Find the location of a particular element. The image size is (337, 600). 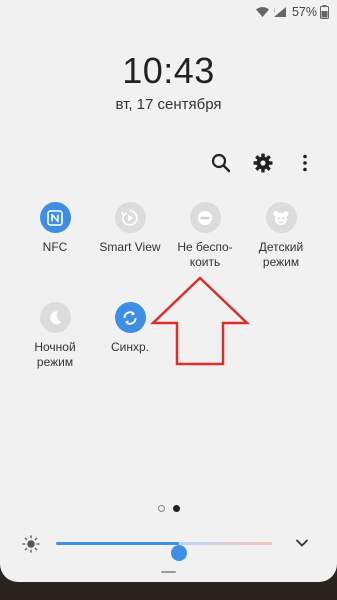

more-vertical-icon is located at coordinates (305, 163).